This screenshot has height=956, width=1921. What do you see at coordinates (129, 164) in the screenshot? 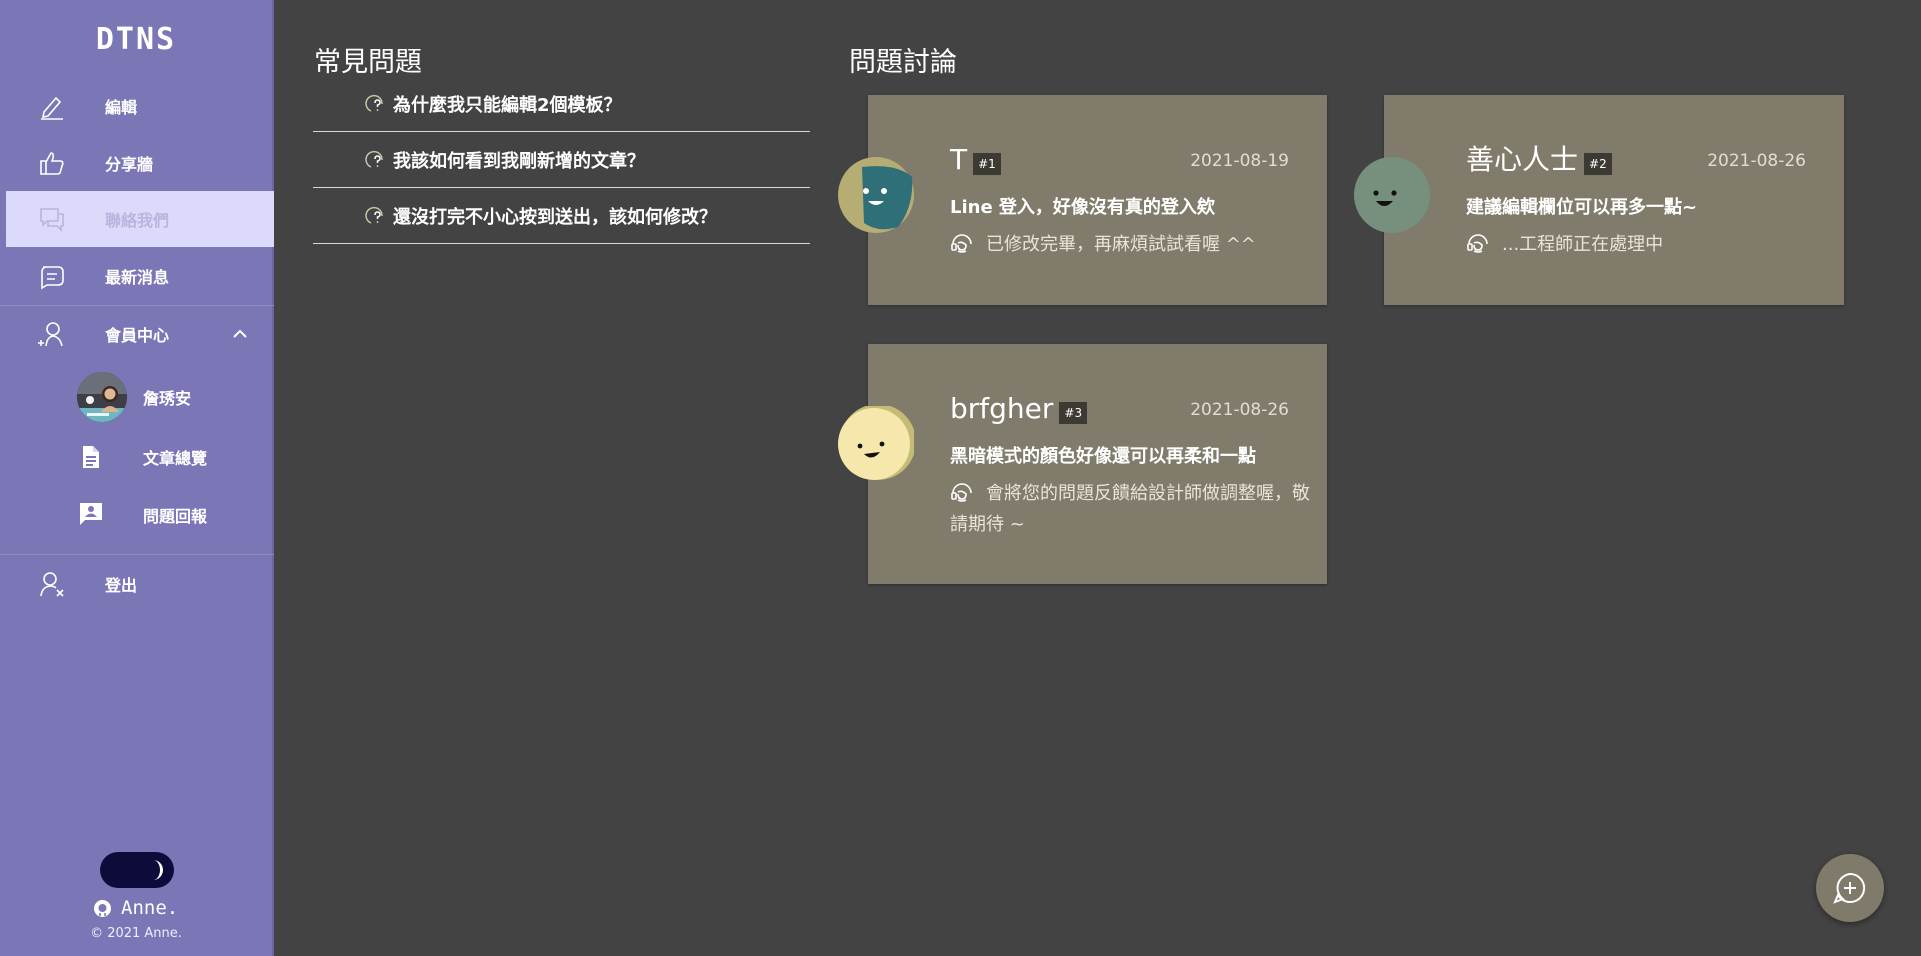
I see `sidebar-item-label: 分享牆` at bounding box center [129, 164].